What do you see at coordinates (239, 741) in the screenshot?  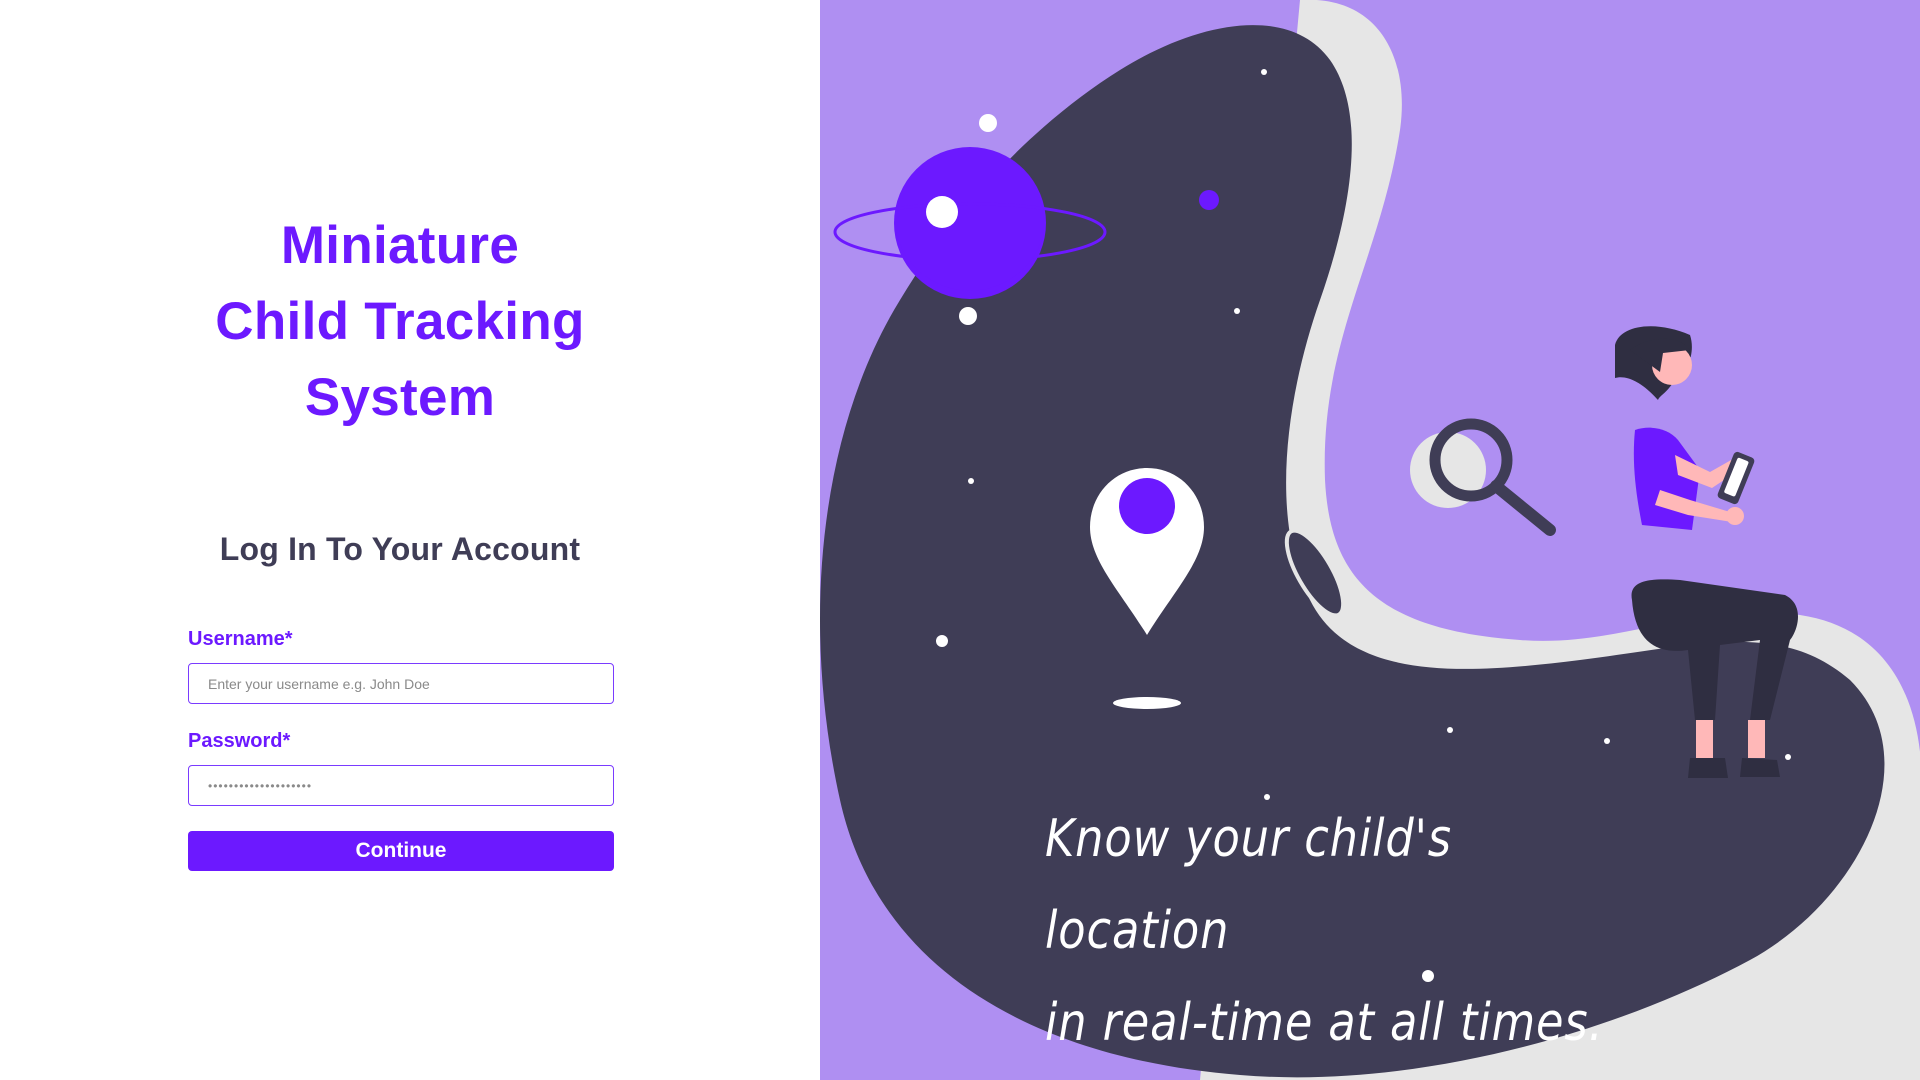 I see `password-label: Password*` at bounding box center [239, 741].